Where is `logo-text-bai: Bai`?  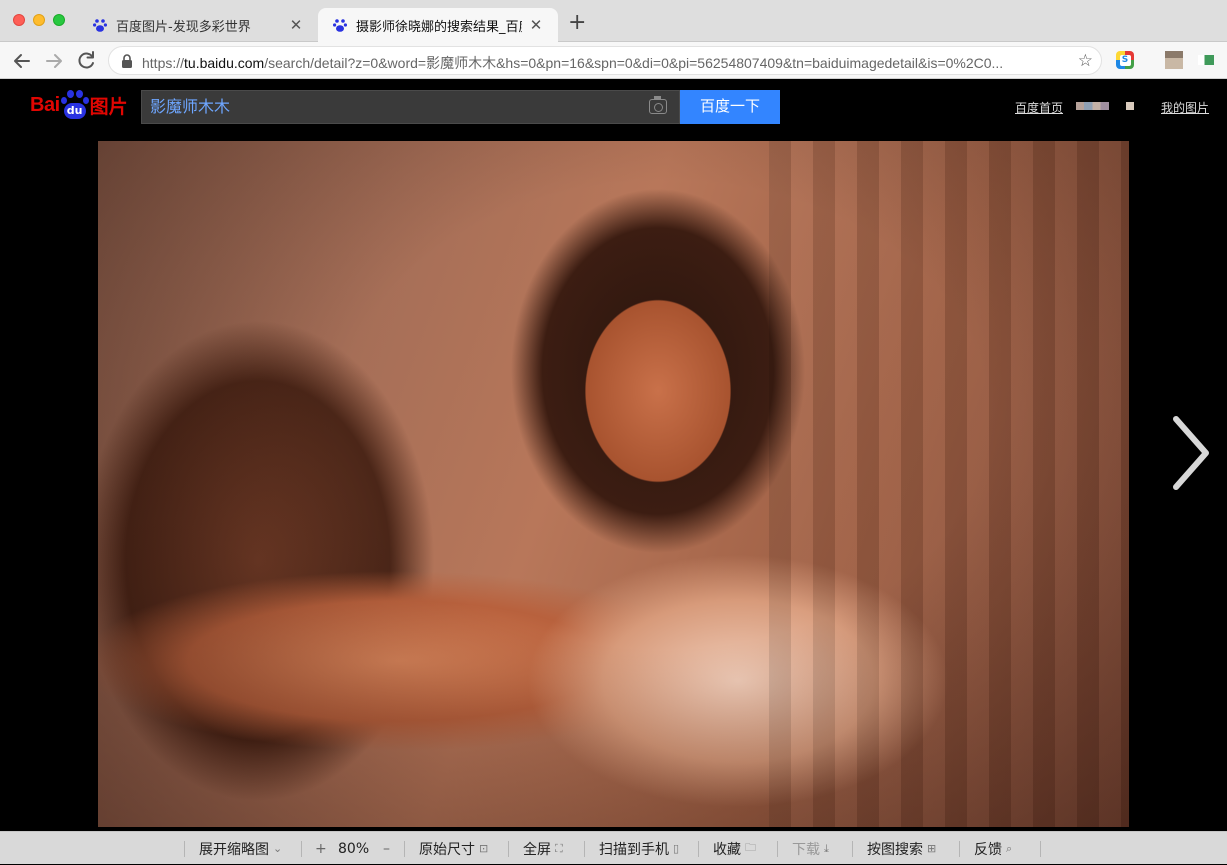
logo-text-bai: Bai is located at coordinates (45, 104).